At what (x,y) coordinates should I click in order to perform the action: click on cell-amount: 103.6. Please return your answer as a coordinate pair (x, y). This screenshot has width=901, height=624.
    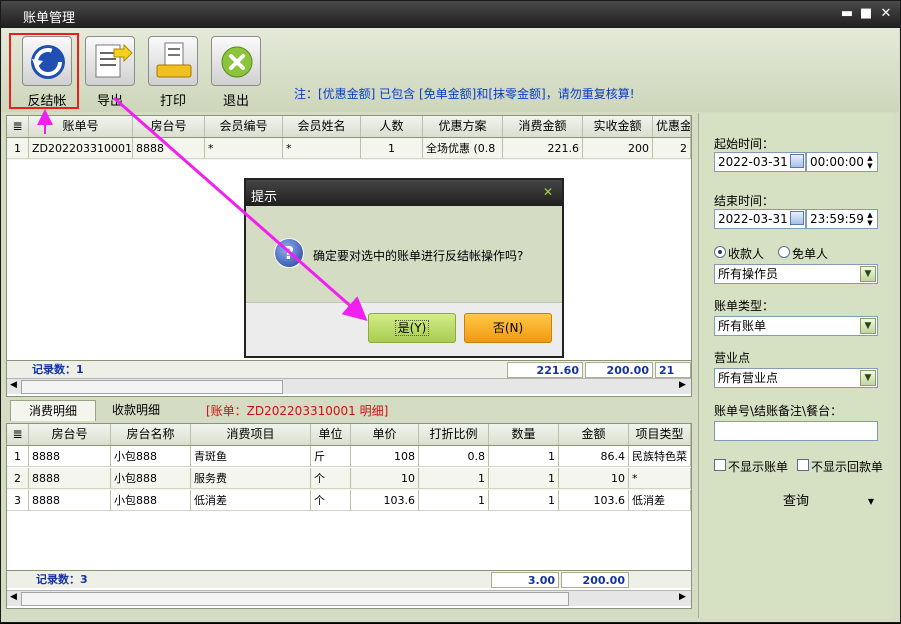
    Looking at the image, I should click on (594, 500).